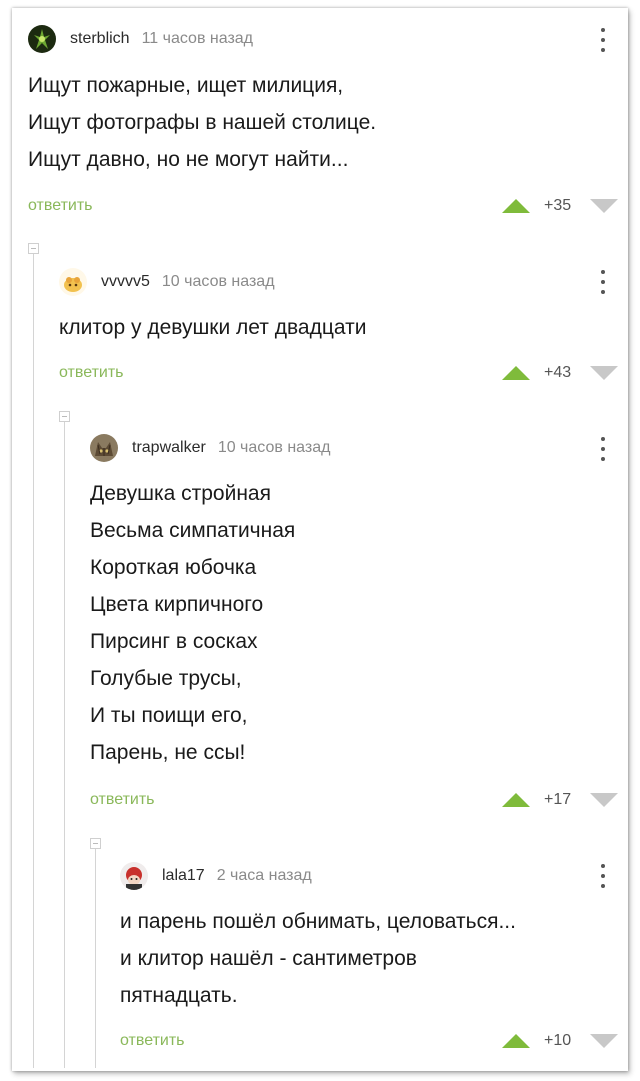 This screenshot has width=640, height=1081. Describe the element at coordinates (197, 38) in the screenshot. I see `timestamp: 11 часов назад` at that location.